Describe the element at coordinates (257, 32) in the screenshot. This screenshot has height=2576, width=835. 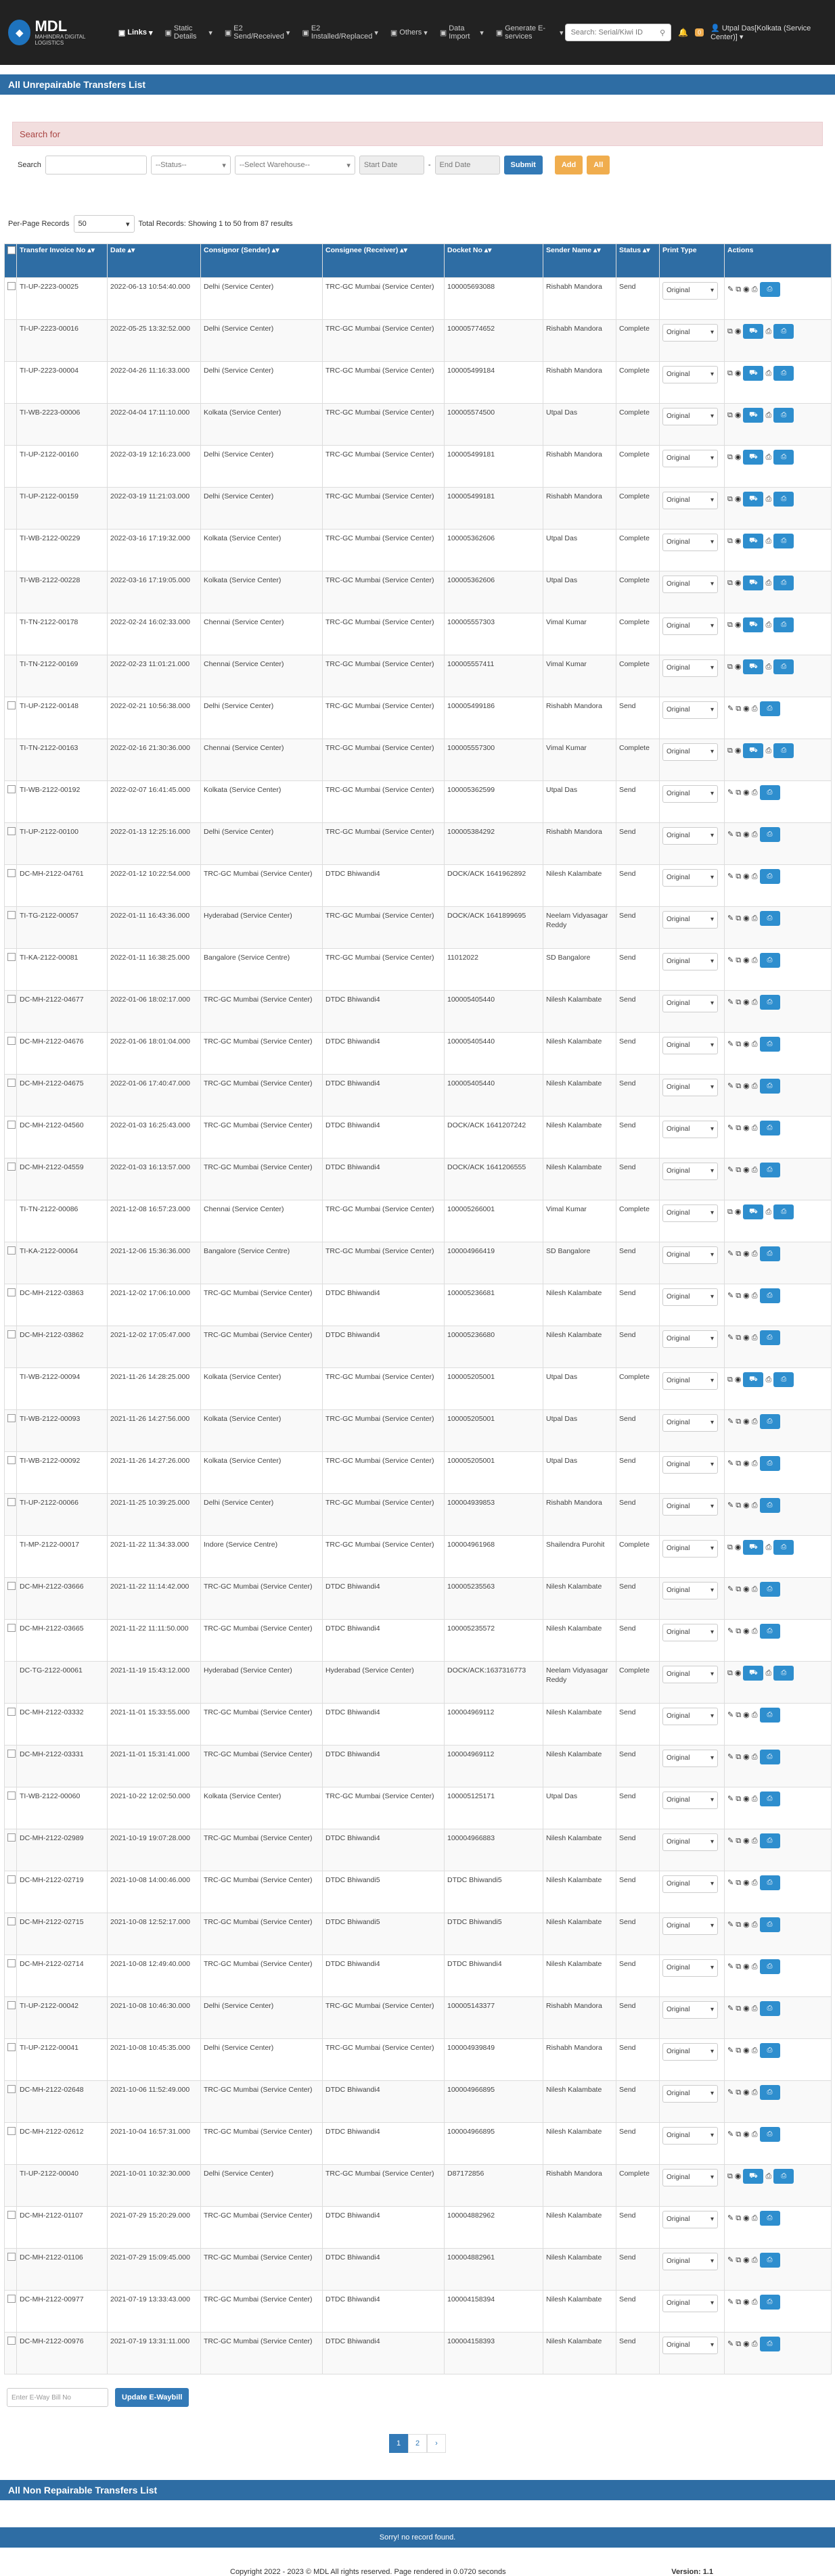
I see `nav-item-2: ▣ E2 Send/Received ▾` at that location.